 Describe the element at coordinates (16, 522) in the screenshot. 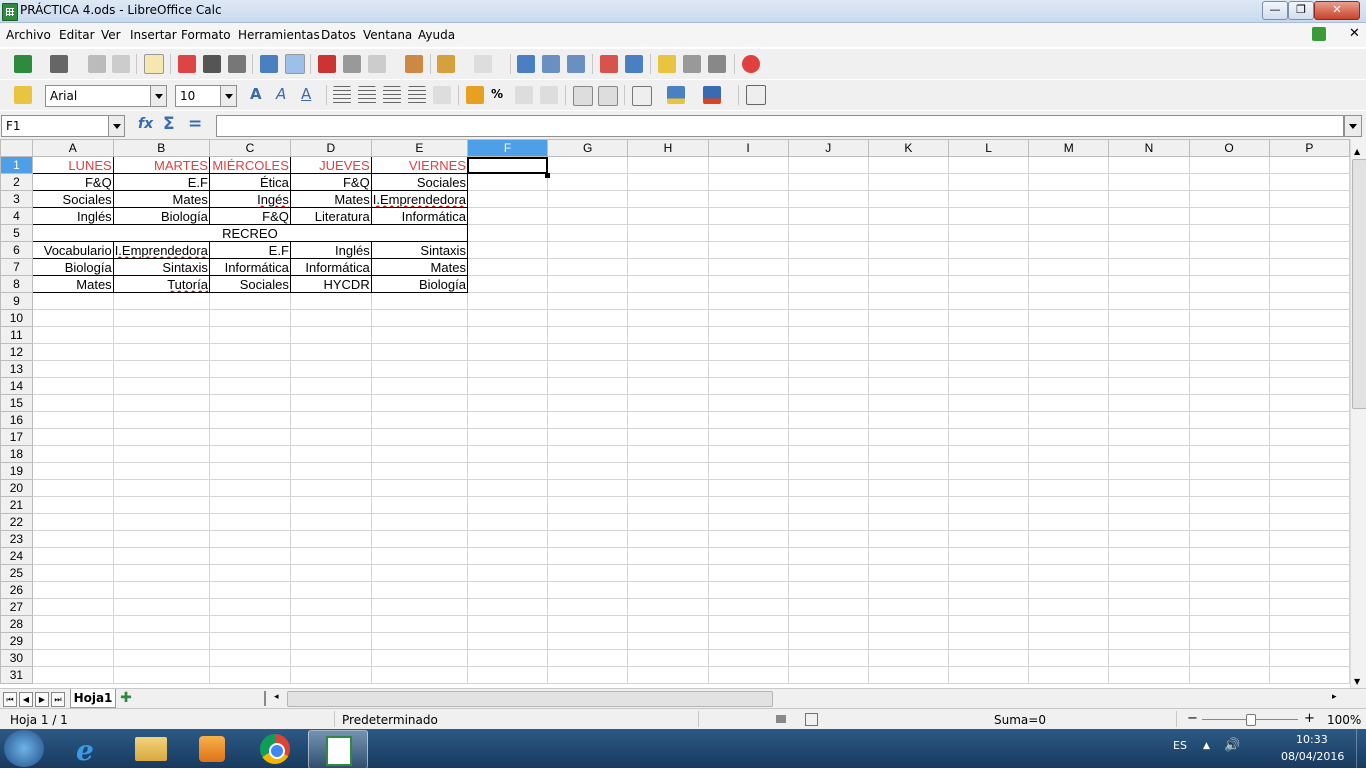

I see `row-header: 22` at that location.